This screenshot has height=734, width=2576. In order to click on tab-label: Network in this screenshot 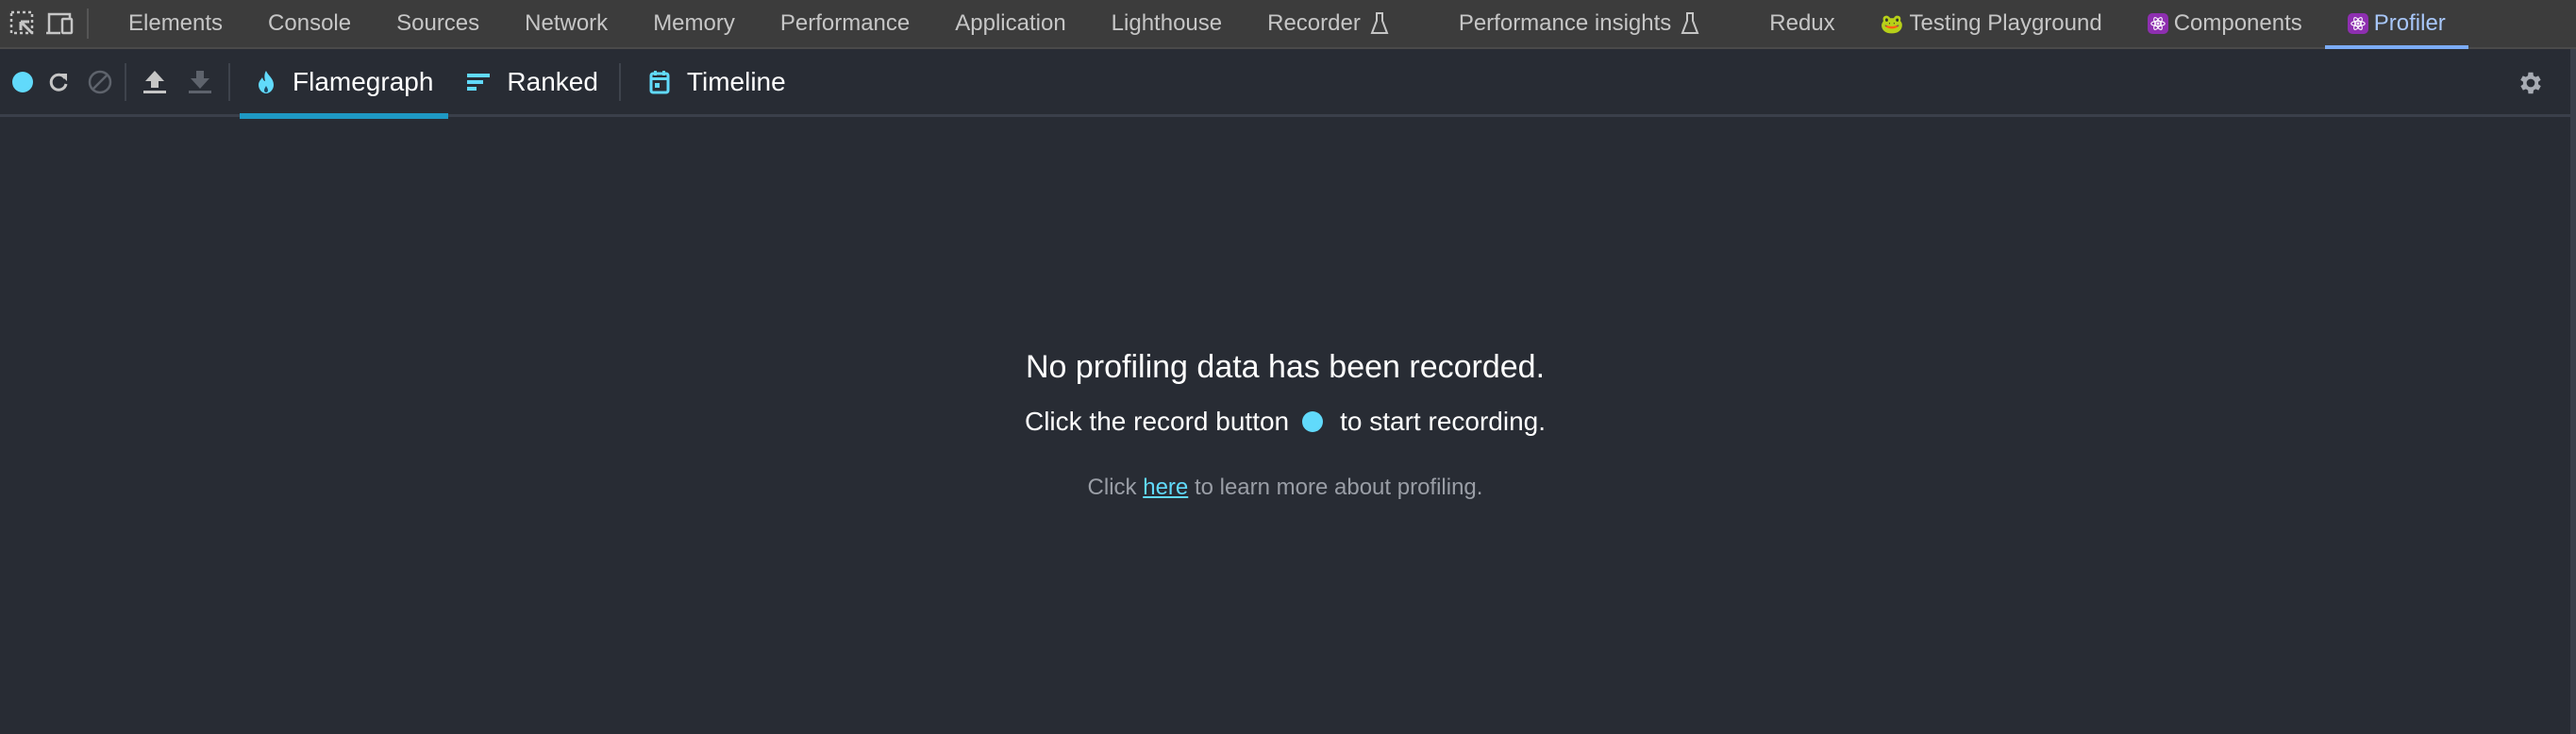, I will do `click(567, 23)`.